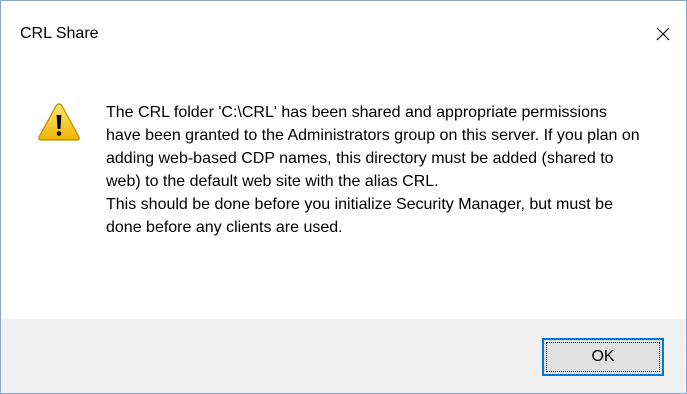  I want to click on ok-button: OK, so click(603, 357).